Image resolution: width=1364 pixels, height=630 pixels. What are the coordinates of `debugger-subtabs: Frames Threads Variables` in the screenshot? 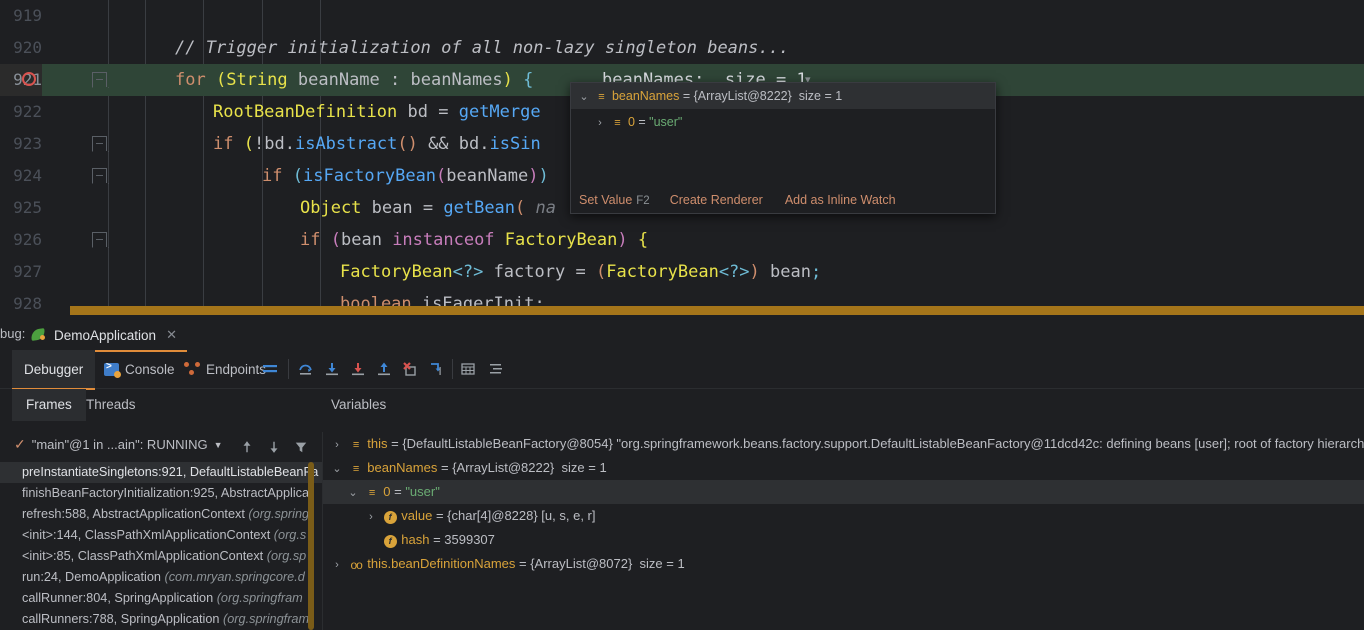 It's located at (682, 405).